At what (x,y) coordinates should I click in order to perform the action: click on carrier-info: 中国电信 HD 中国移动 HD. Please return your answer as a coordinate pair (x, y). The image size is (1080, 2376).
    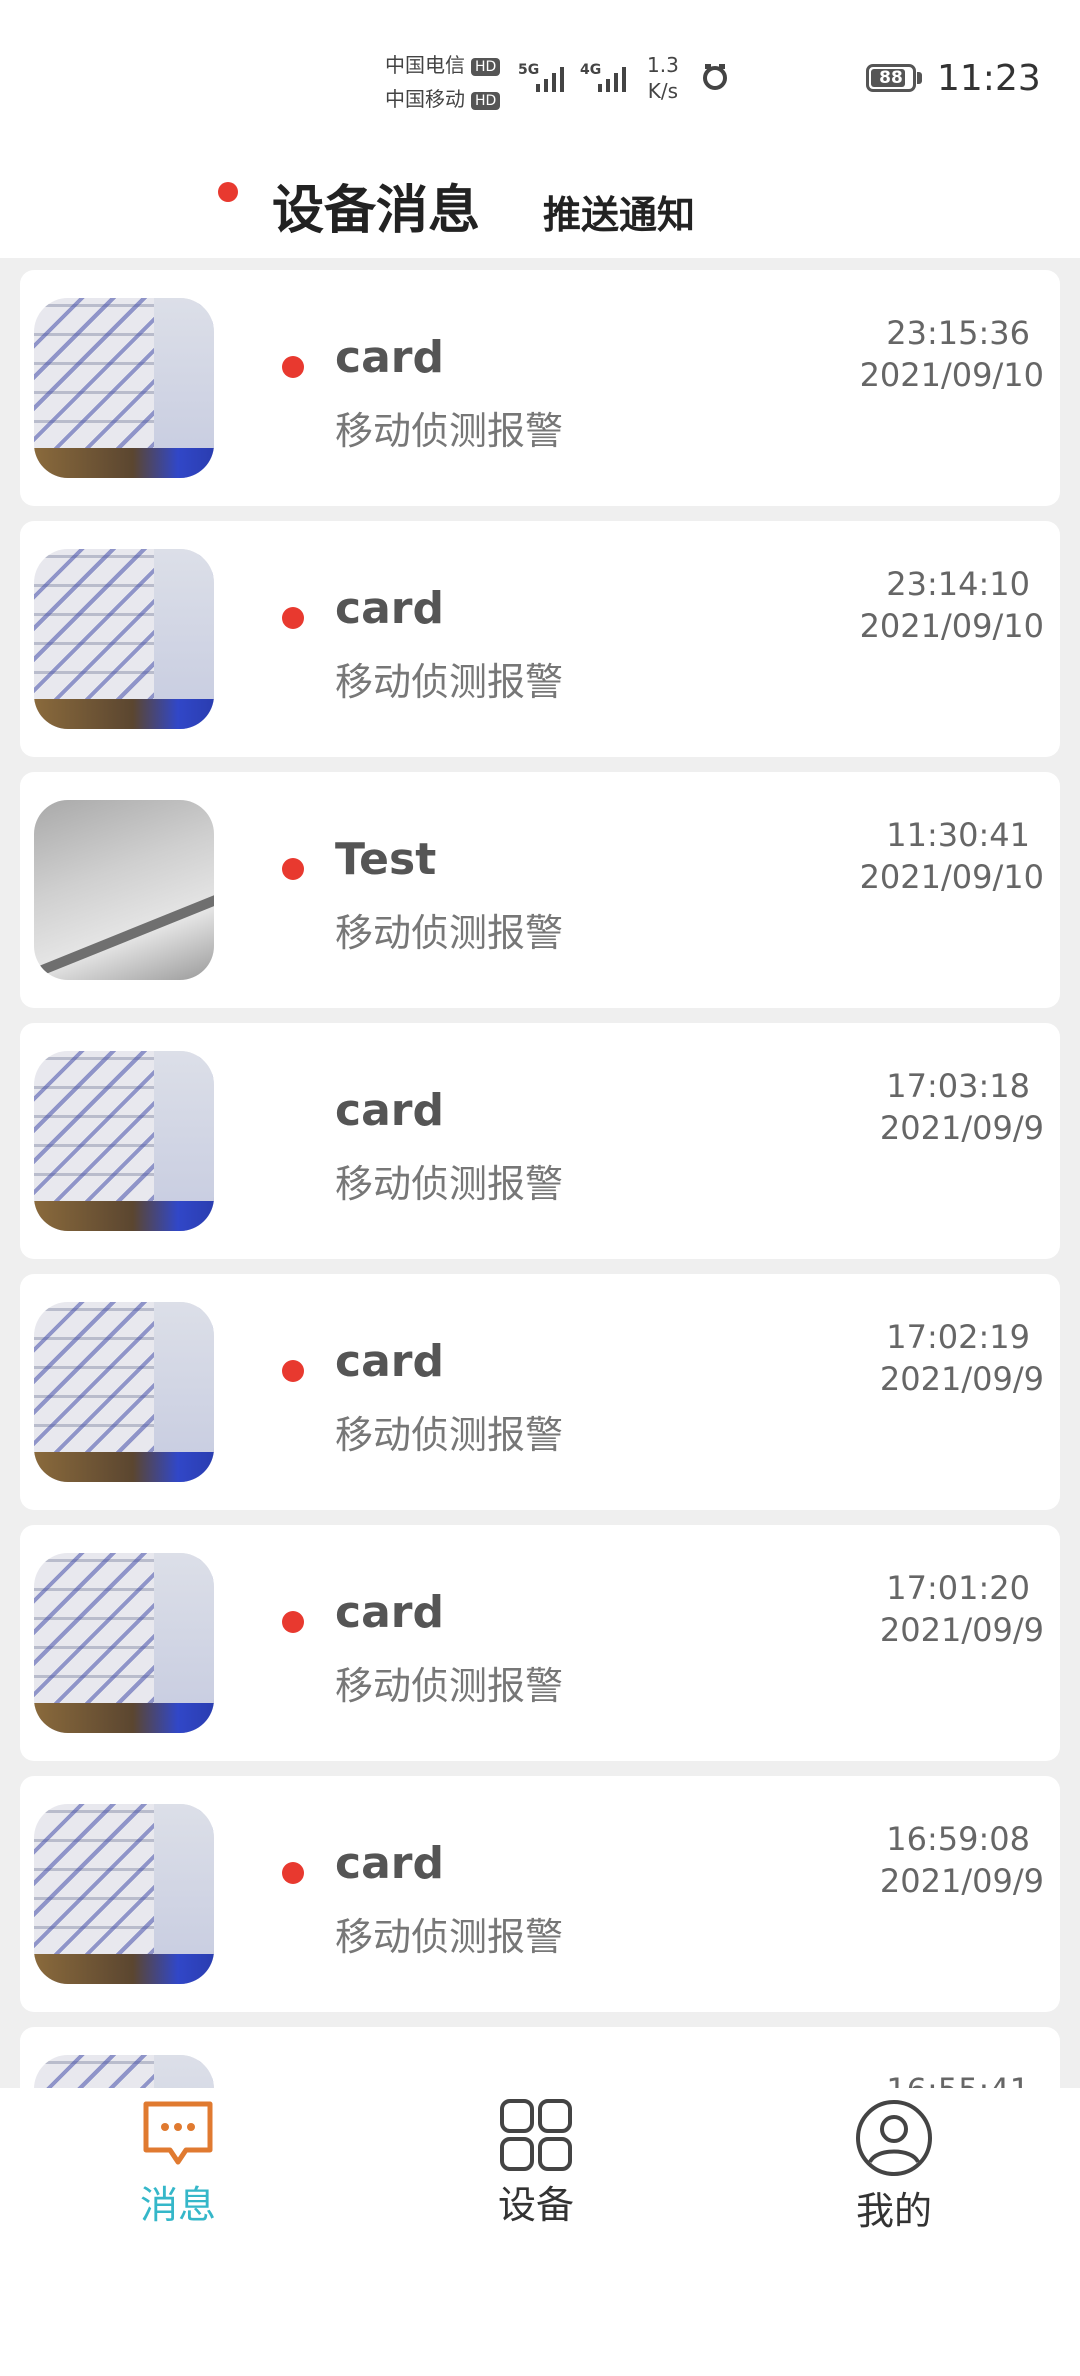
    Looking at the image, I should click on (443, 82).